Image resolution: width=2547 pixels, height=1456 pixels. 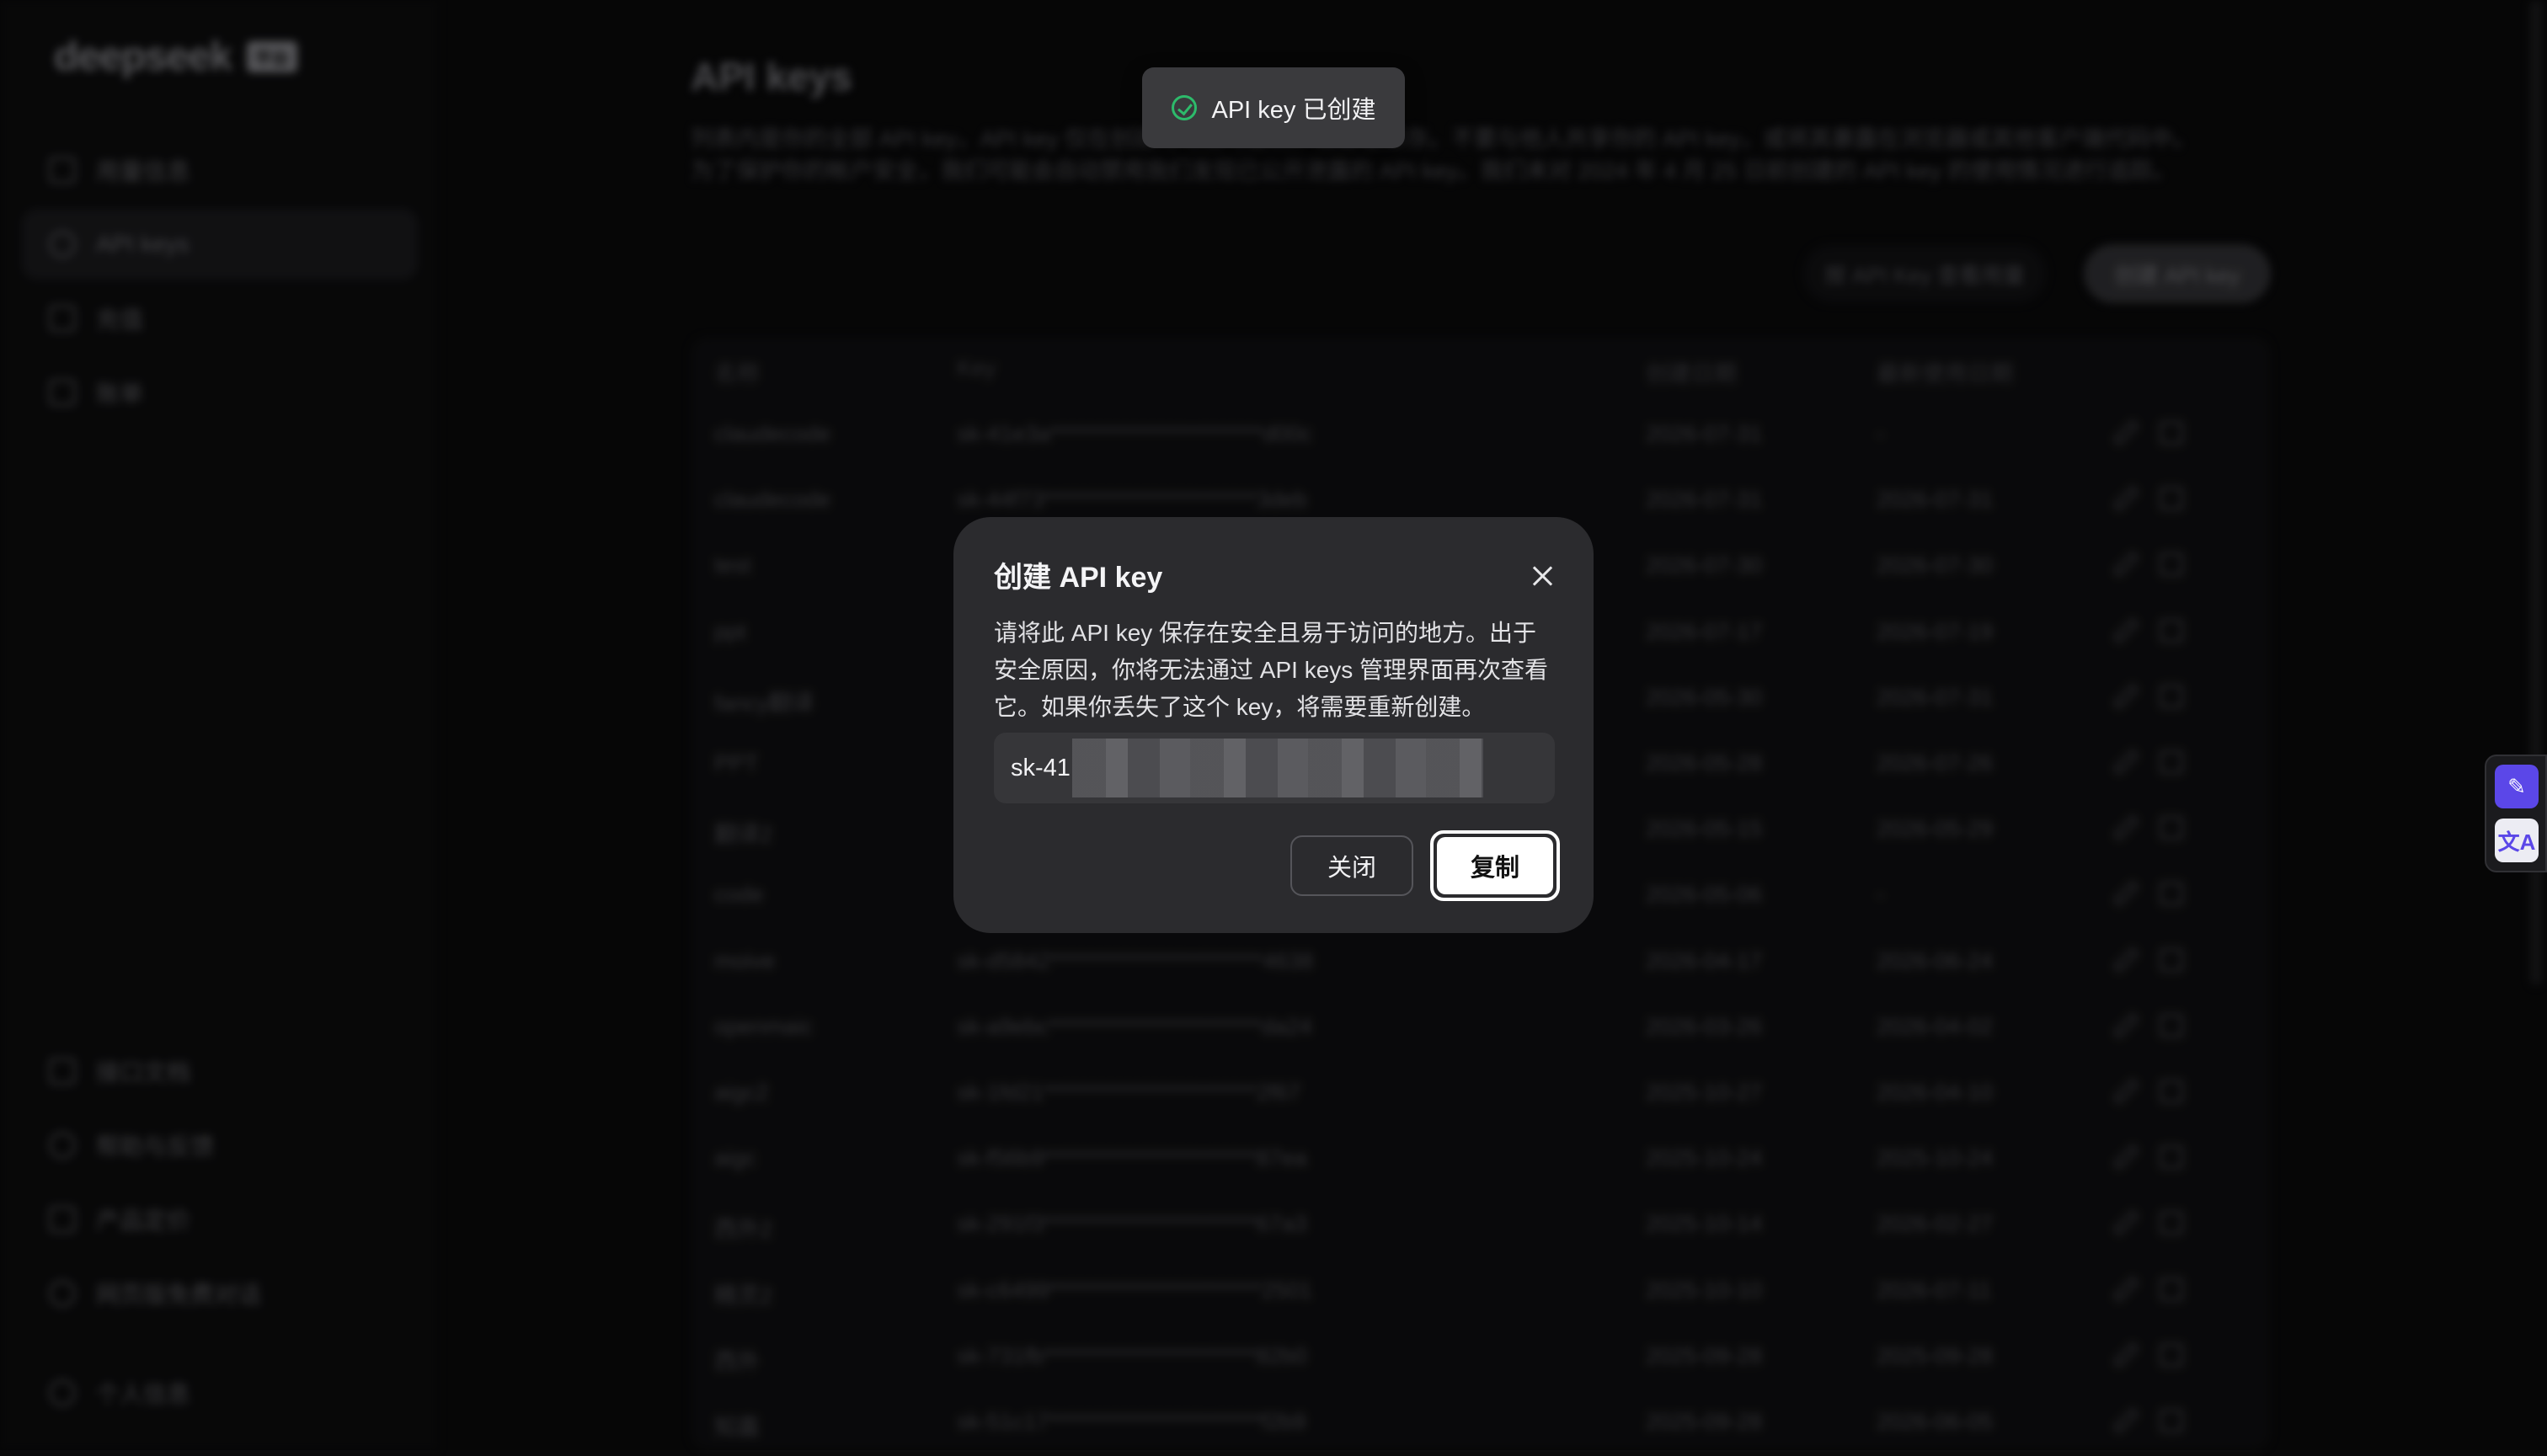 I want to click on copy-button-label: 复制, so click(x=1495, y=865).